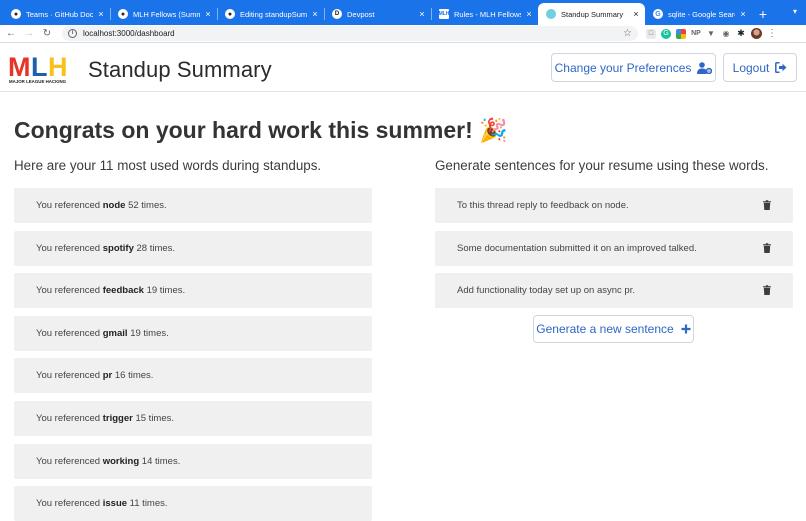 The height and width of the screenshot is (521, 806). Describe the element at coordinates (38, 81) in the screenshot. I see `mlh-logo-subtext: MAJOR LEAGUE HACKING` at that location.